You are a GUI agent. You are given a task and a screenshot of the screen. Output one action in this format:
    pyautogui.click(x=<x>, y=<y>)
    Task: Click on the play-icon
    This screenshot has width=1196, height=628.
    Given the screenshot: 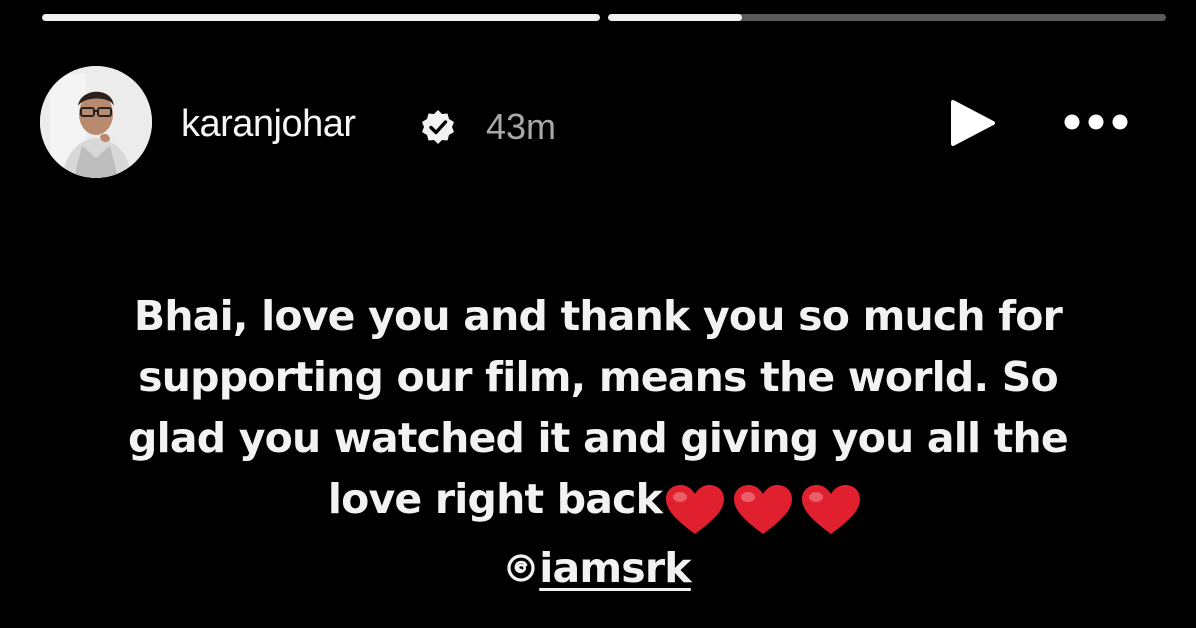 What is the action you would take?
    pyautogui.click(x=972, y=123)
    